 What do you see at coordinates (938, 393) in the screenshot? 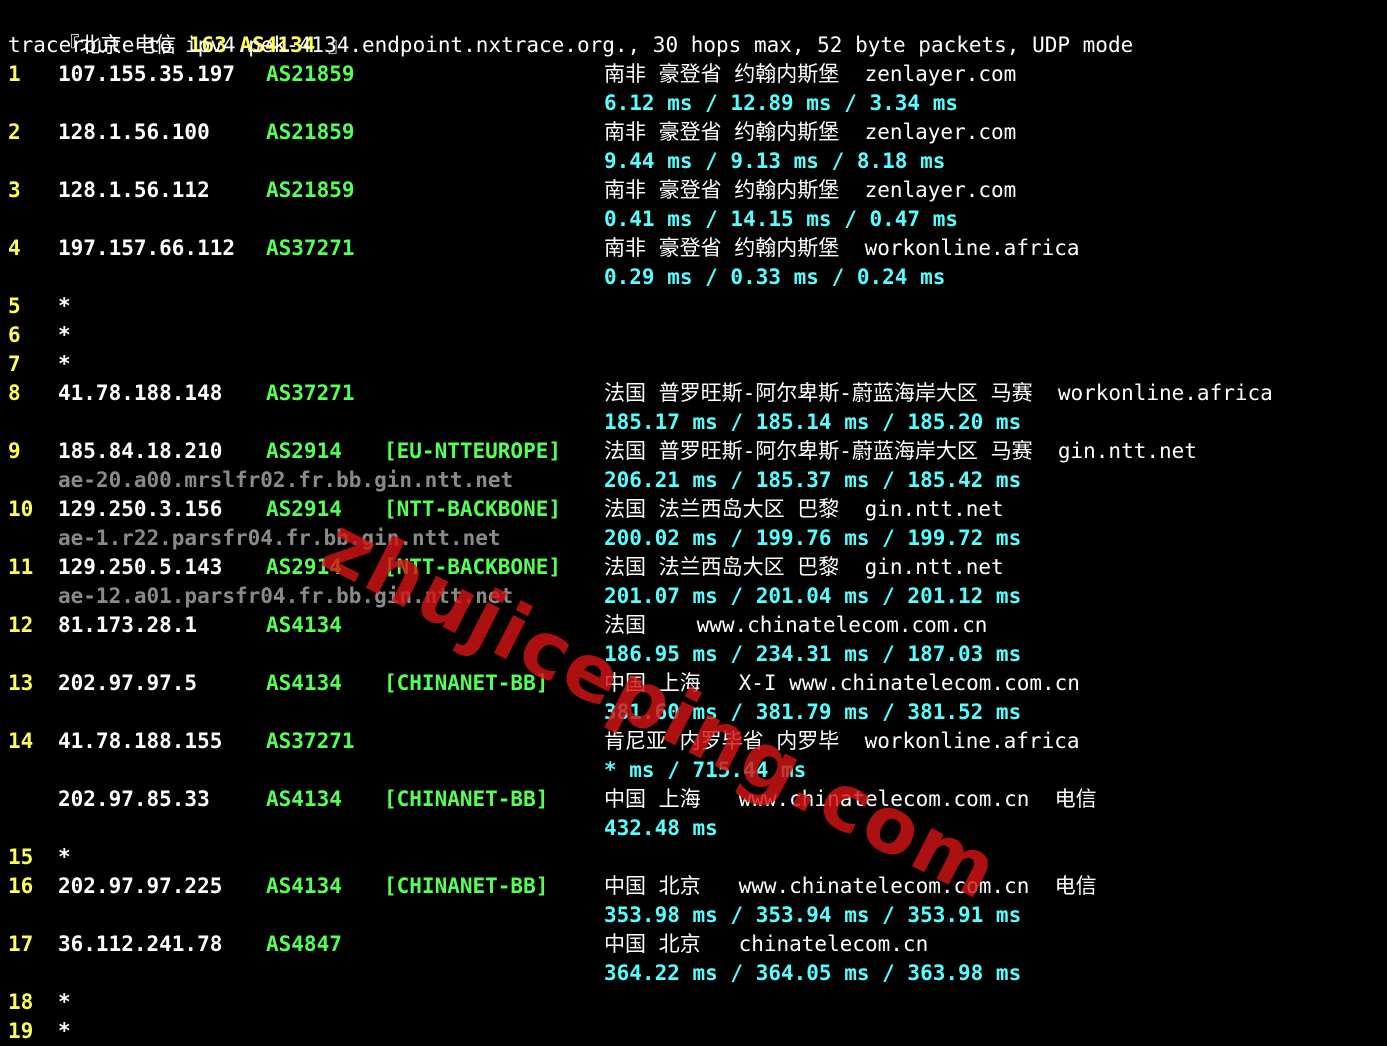
I see `hop-geo: 法国 普罗旺斯-阿尔卑斯-蔚蓝海岸大区 马赛 workonline.africa` at bounding box center [938, 393].